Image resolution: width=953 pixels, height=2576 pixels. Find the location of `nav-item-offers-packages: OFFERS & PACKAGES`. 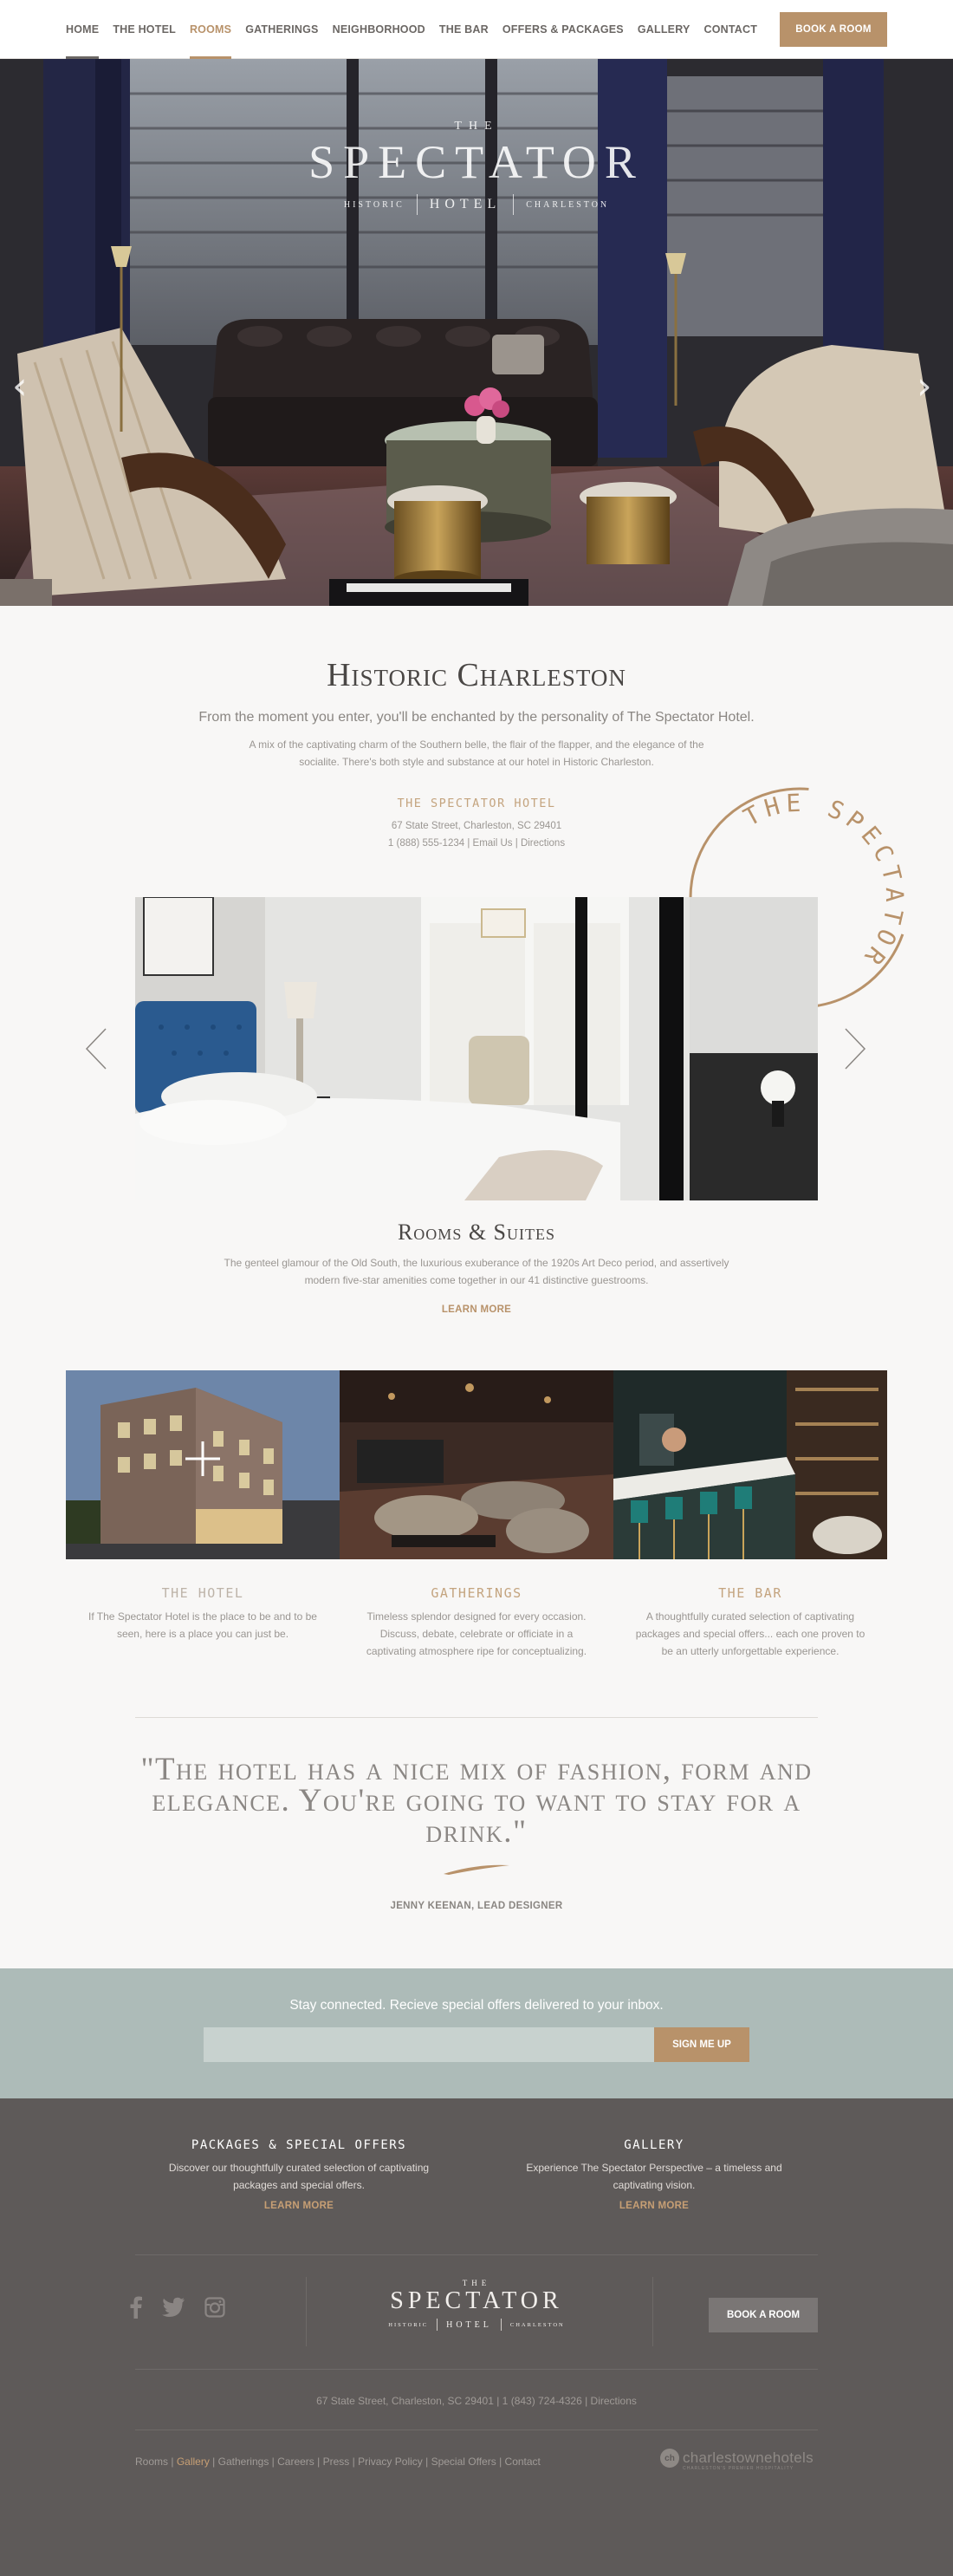

nav-item-offers-packages: OFFERS & PACKAGES is located at coordinates (563, 29).